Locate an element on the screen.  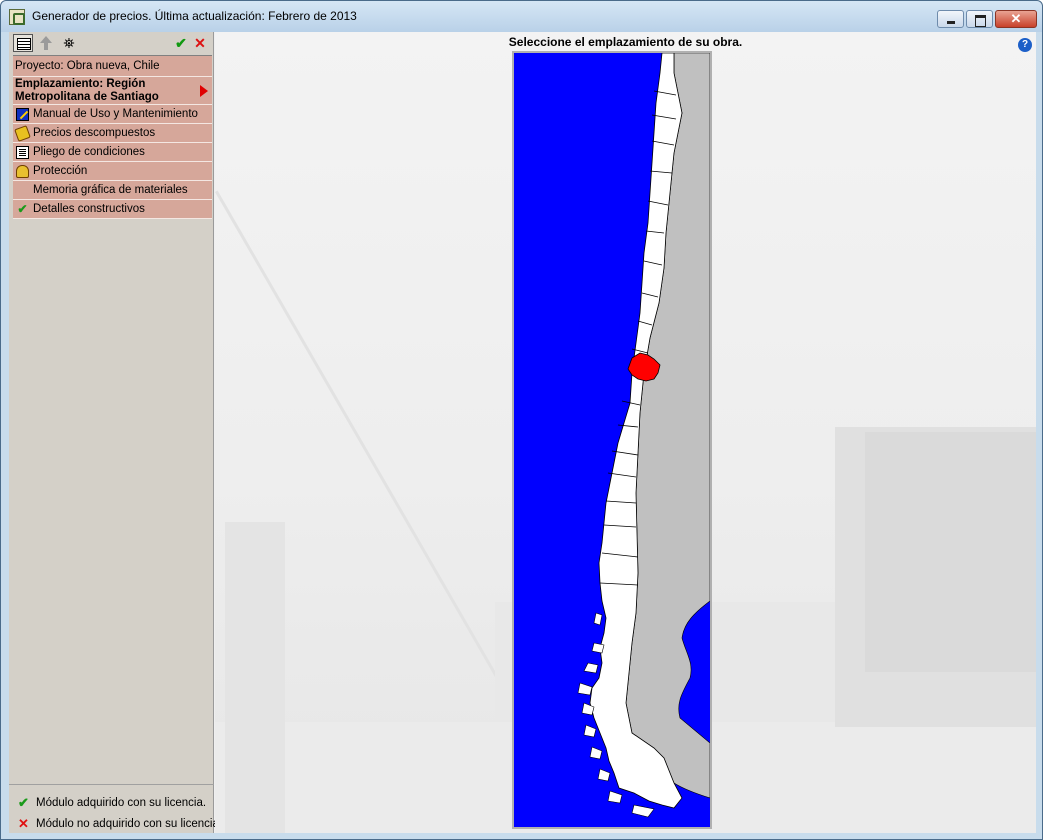
menu-item-memoria: Memoria gráfica de materiales is located at coordinates (112, 190).